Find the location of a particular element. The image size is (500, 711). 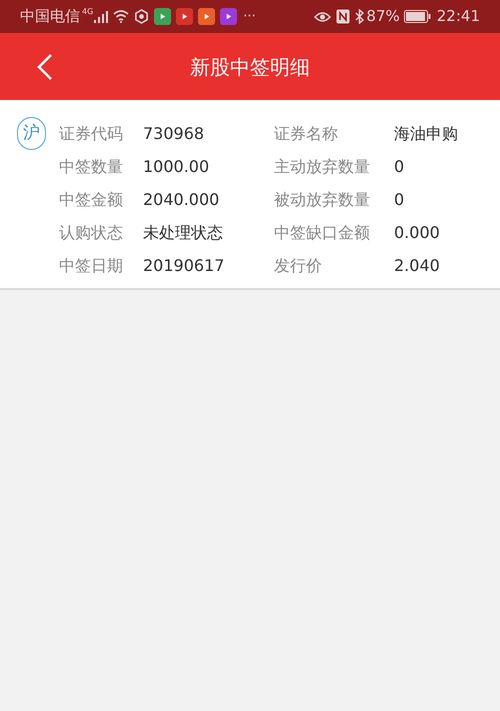

field-label: 被动放弃数量 is located at coordinates (322, 199).